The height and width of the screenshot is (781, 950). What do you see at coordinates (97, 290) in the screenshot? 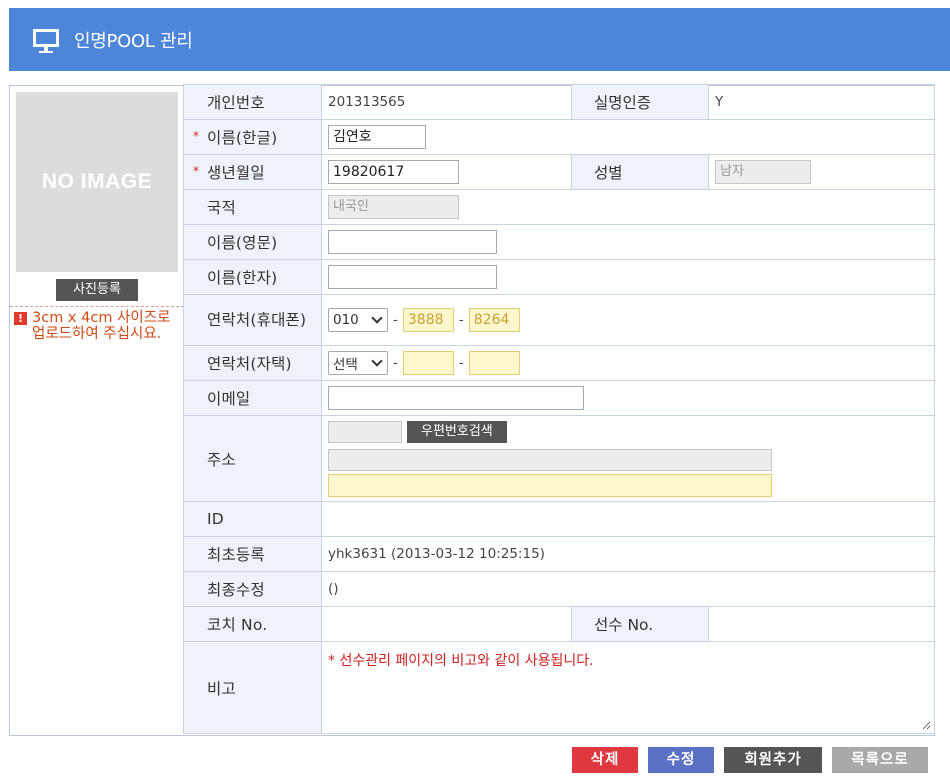
I see `photo-upload-button: 사진등록` at bounding box center [97, 290].